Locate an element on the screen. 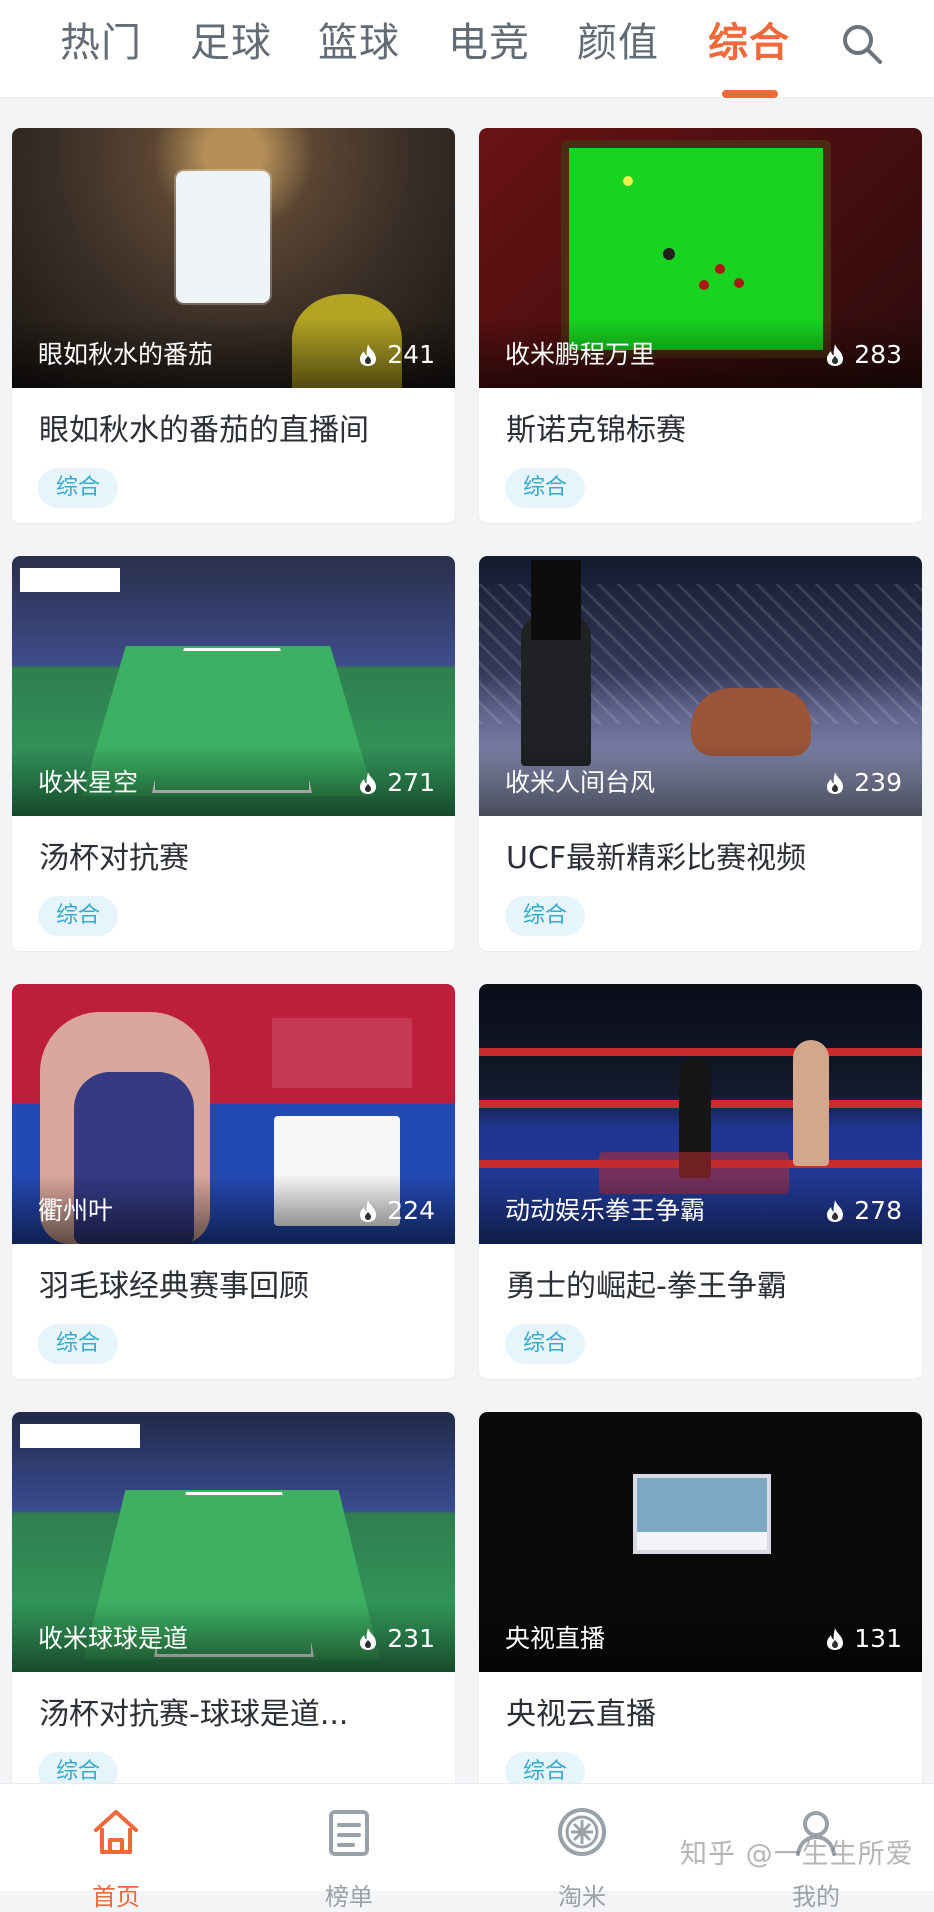 This screenshot has height=1912, width=934. card-thumbnail: 央视直播 131 is located at coordinates (700, 1542).